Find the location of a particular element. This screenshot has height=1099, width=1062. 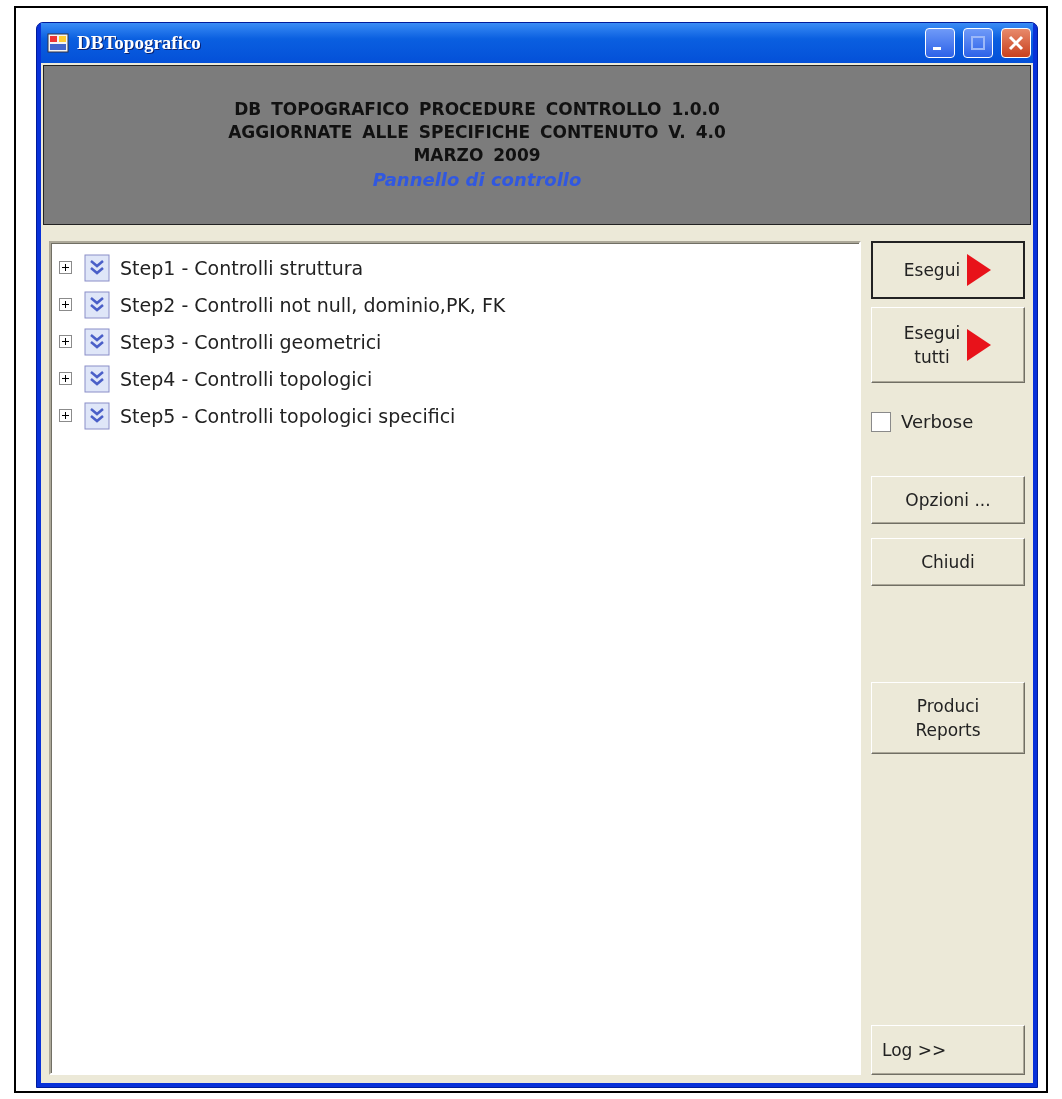

header-text: MARZO 2009 is located at coordinates (477, 155).